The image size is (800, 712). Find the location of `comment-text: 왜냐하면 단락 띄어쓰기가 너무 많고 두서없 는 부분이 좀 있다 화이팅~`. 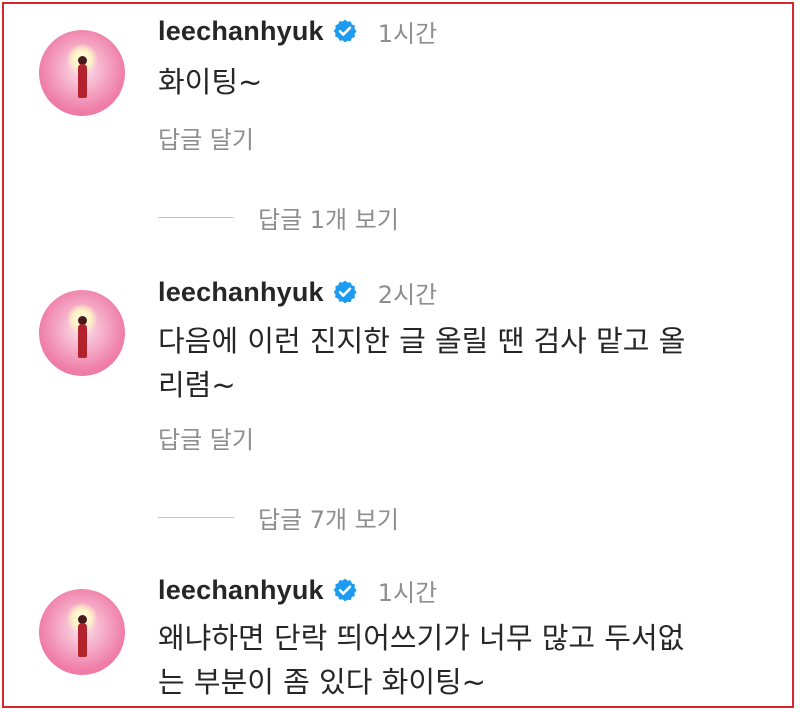

comment-text: 왜냐하면 단락 띄어쓰기가 너무 많고 두서없 는 부분이 좀 있다 화이팅~ is located at coordinates (421, 660).